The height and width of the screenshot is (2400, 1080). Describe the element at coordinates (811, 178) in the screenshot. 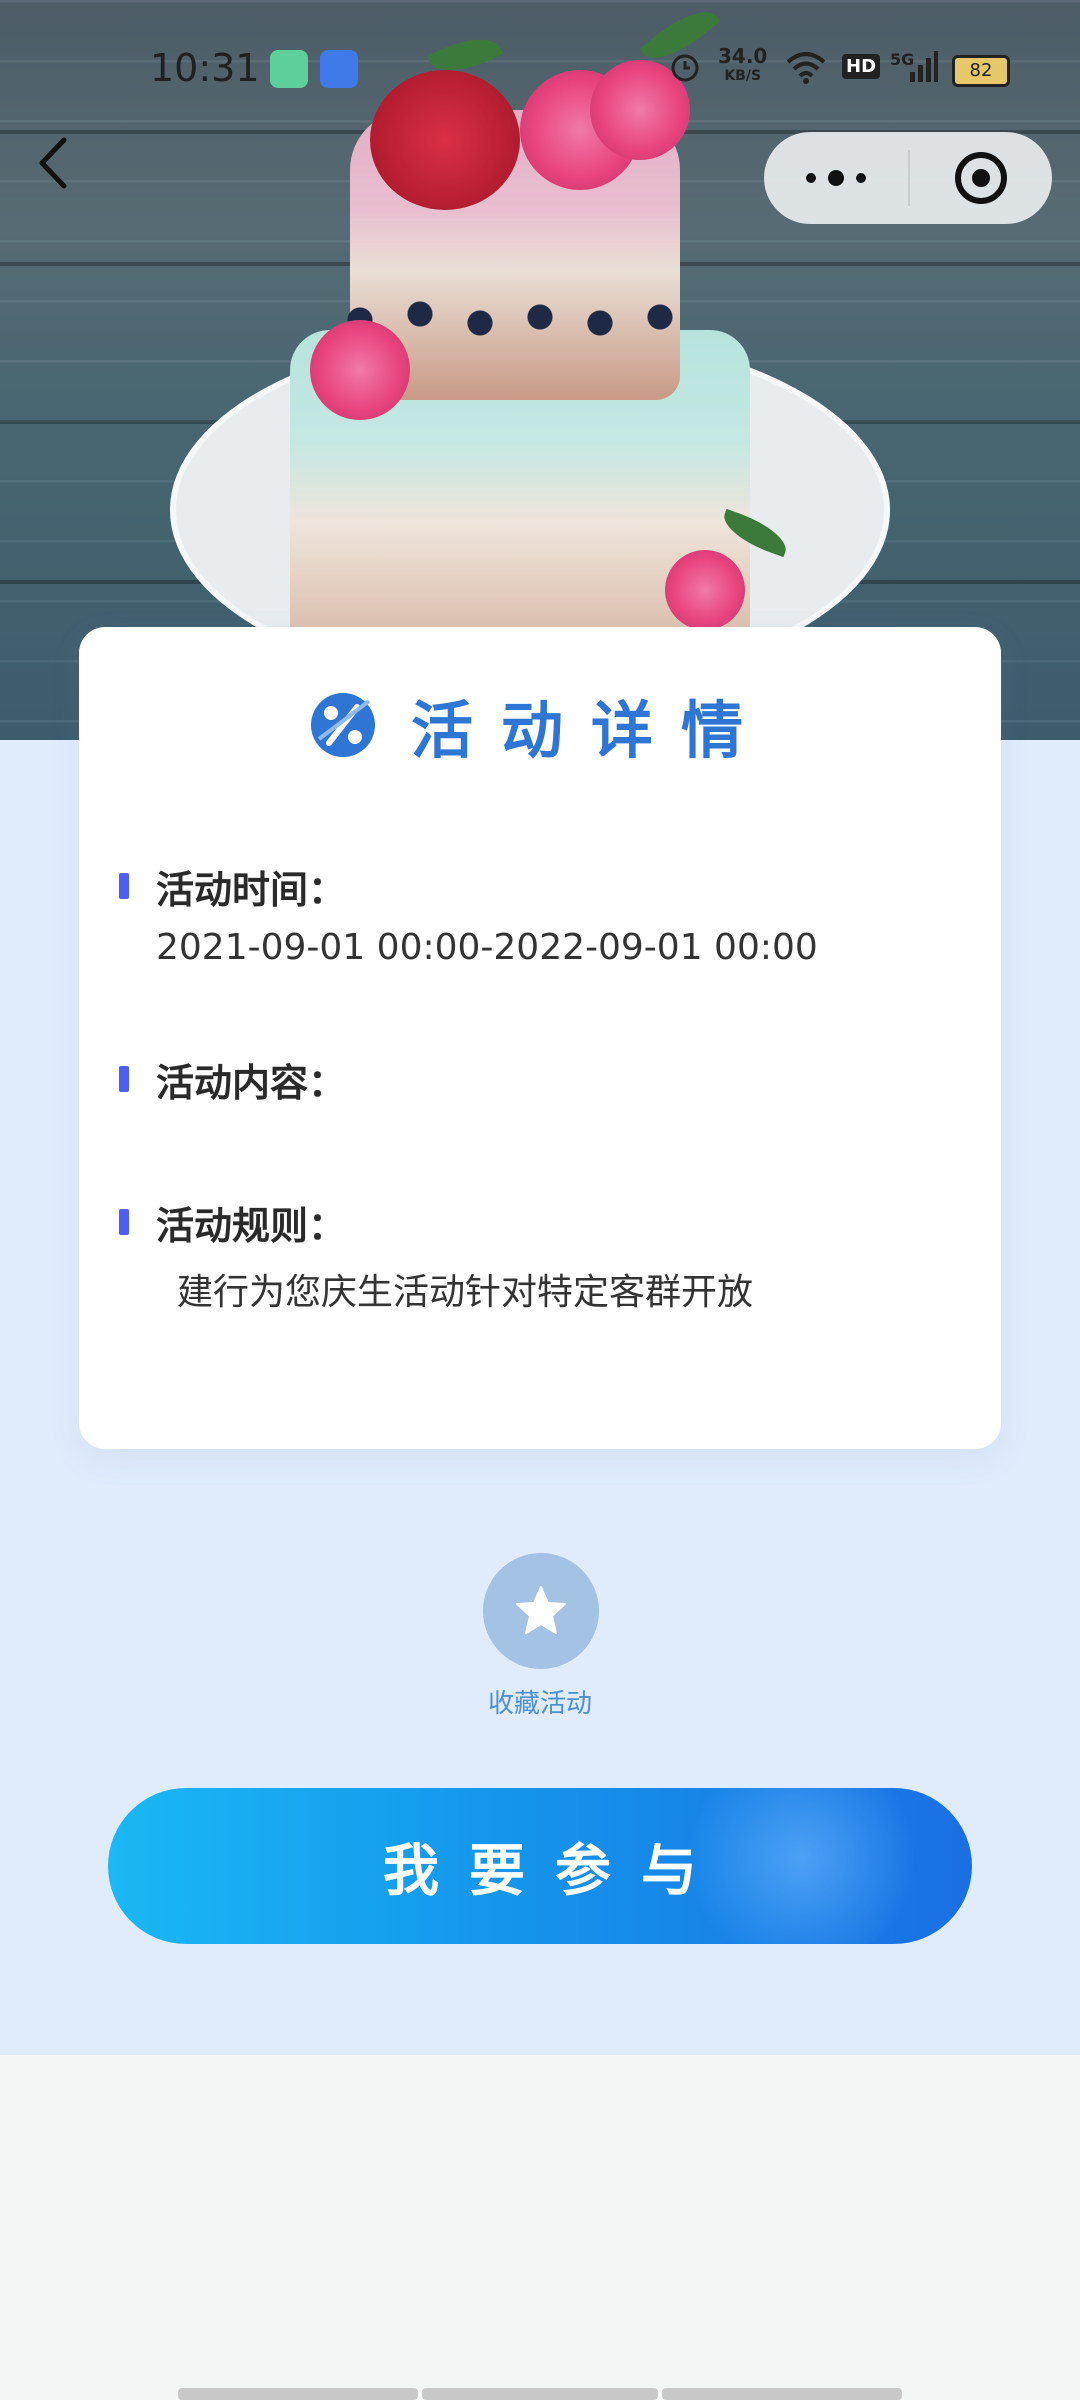

I see `more-dots-icon` at that location.